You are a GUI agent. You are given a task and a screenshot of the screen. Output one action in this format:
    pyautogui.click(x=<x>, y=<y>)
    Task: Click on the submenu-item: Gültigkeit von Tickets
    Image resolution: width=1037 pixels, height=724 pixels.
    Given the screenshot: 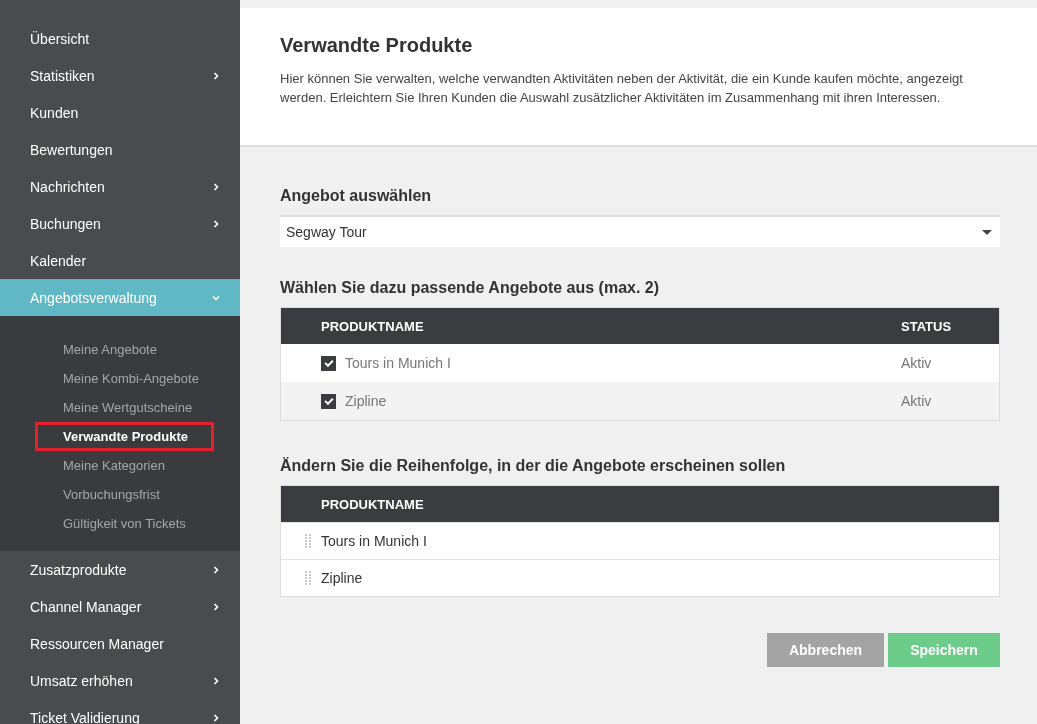 What is the action you would take?
    pyautogui.click(x=124, y=523)
    